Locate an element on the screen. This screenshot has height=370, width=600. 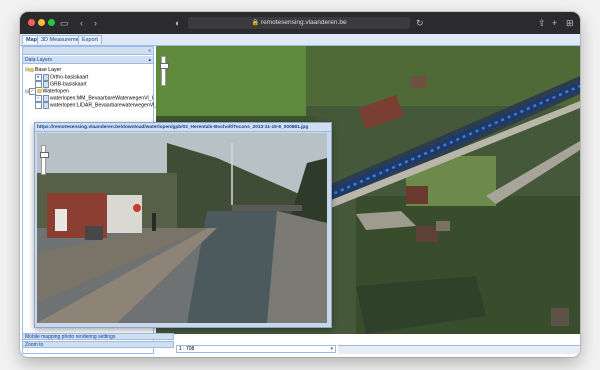
tab-export: Export is located at coordinates (90, 39).